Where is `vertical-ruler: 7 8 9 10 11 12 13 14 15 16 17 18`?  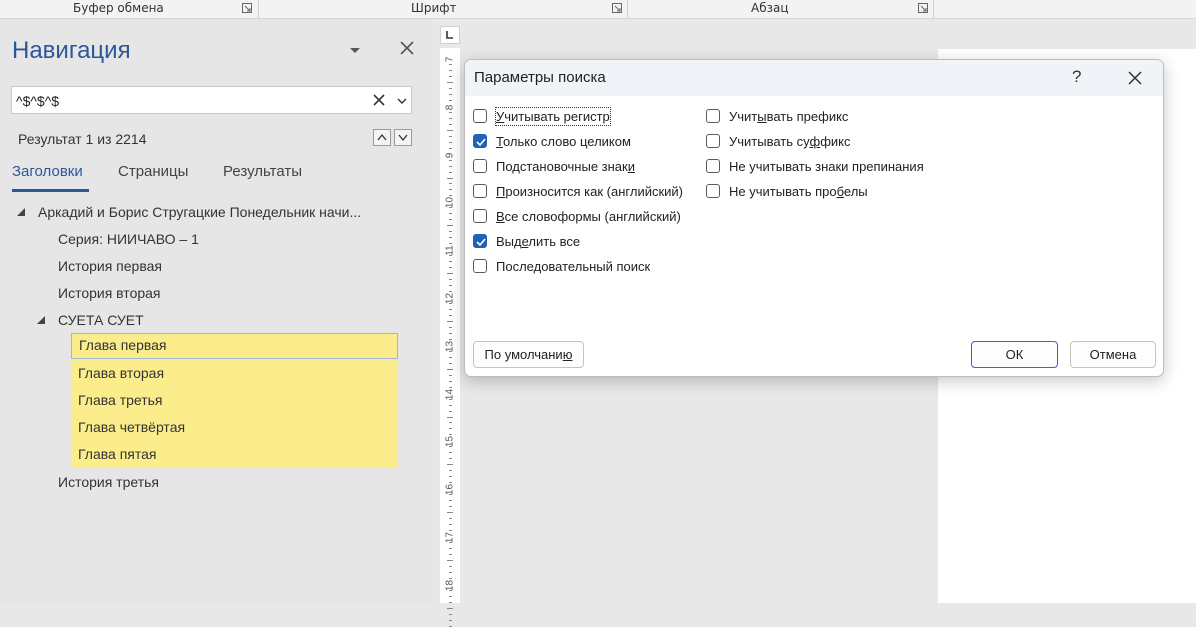
vertical-ruler: 7 8 9 10 11 12 13 14 15 16 17 18 is located at coordinates (450, 337).